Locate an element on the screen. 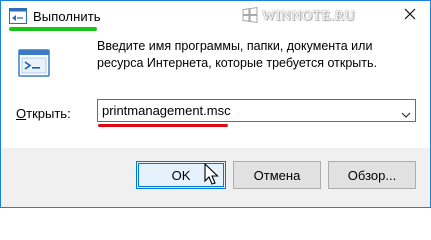  open-label: Открыть: is located at coordinates (43, 113).